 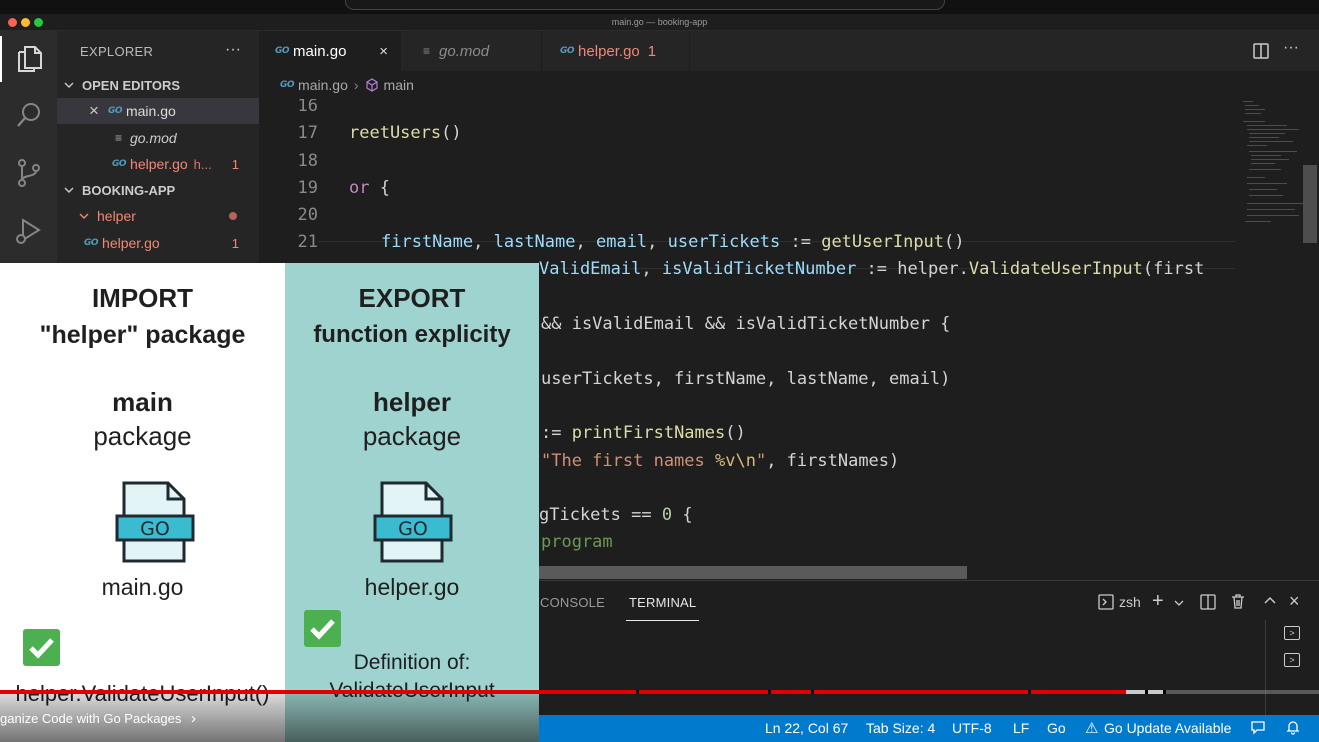 I want to click on close-tab-icon: ×, so click(x=383, y=51).